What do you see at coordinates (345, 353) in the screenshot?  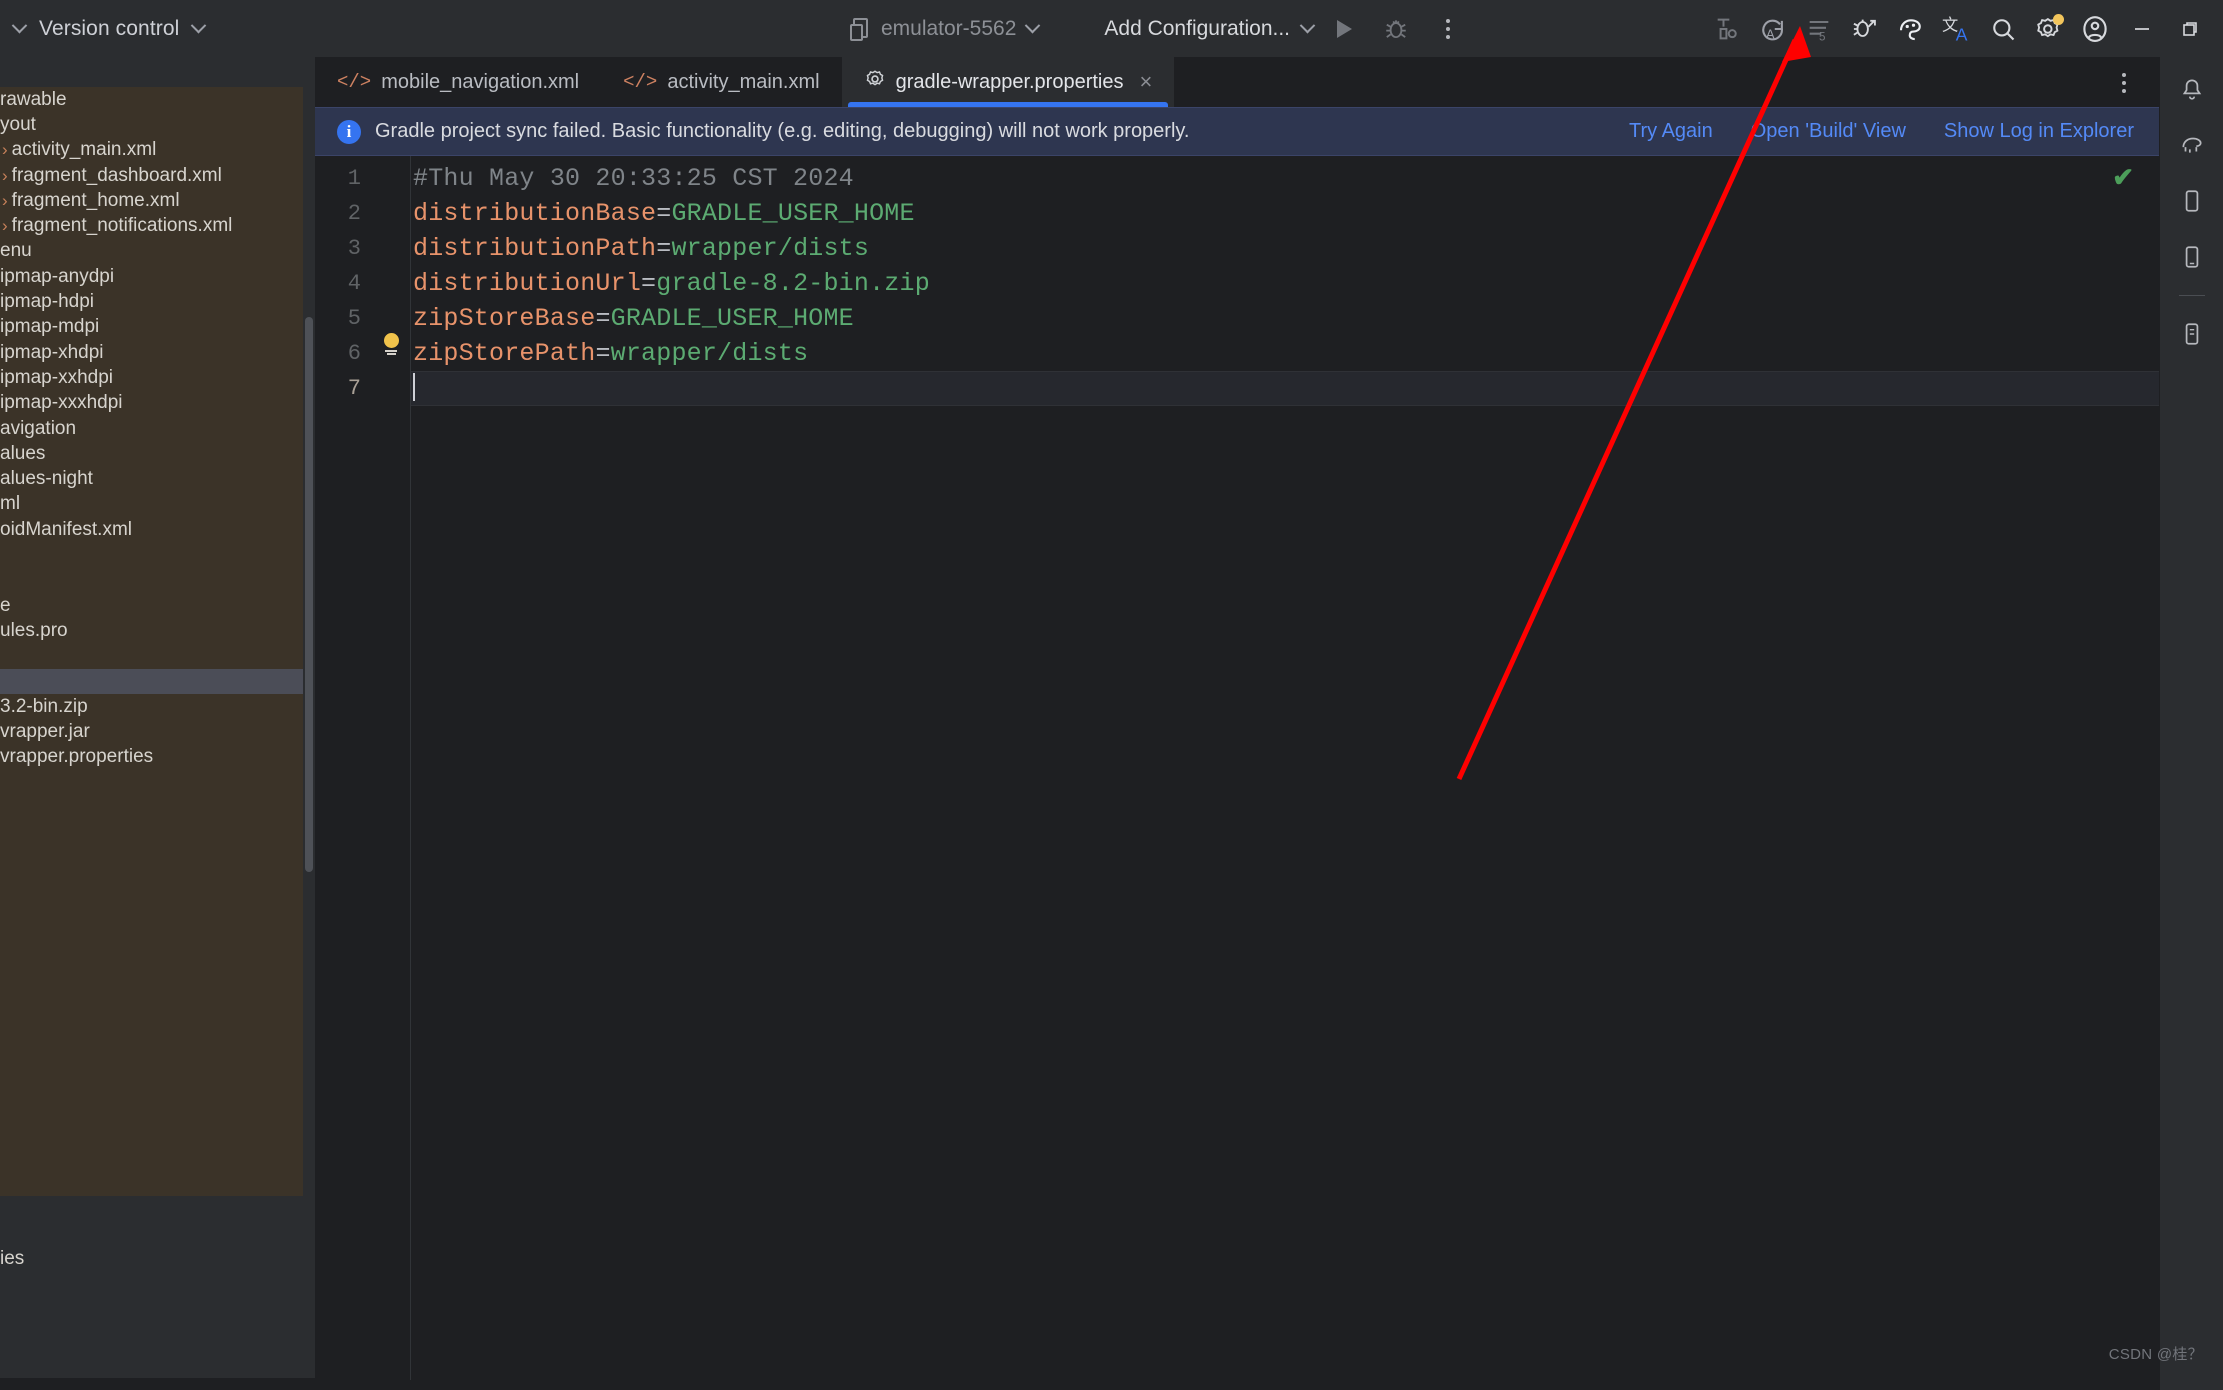 I see `line-number: 6` at bounding box center [345, 353].